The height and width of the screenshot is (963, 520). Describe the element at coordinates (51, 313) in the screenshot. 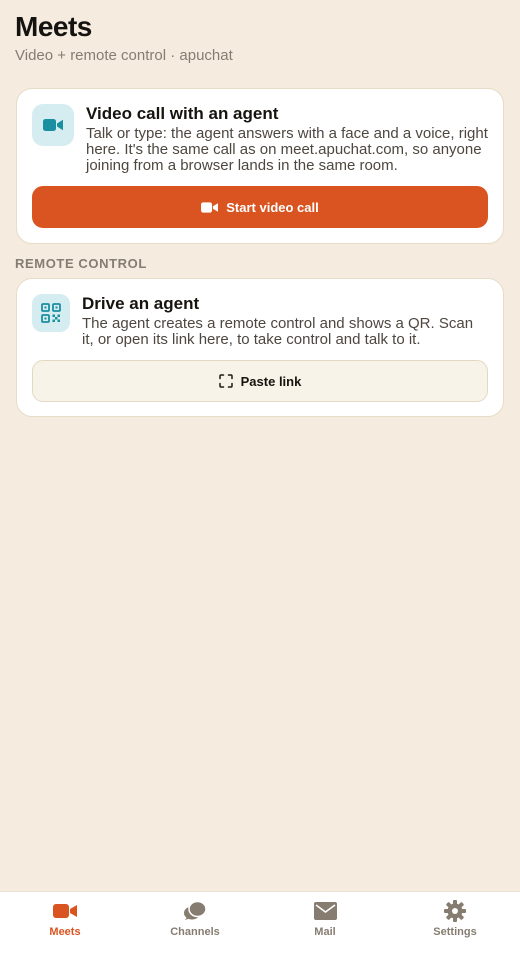

I see `qr-code-icon` at that location.